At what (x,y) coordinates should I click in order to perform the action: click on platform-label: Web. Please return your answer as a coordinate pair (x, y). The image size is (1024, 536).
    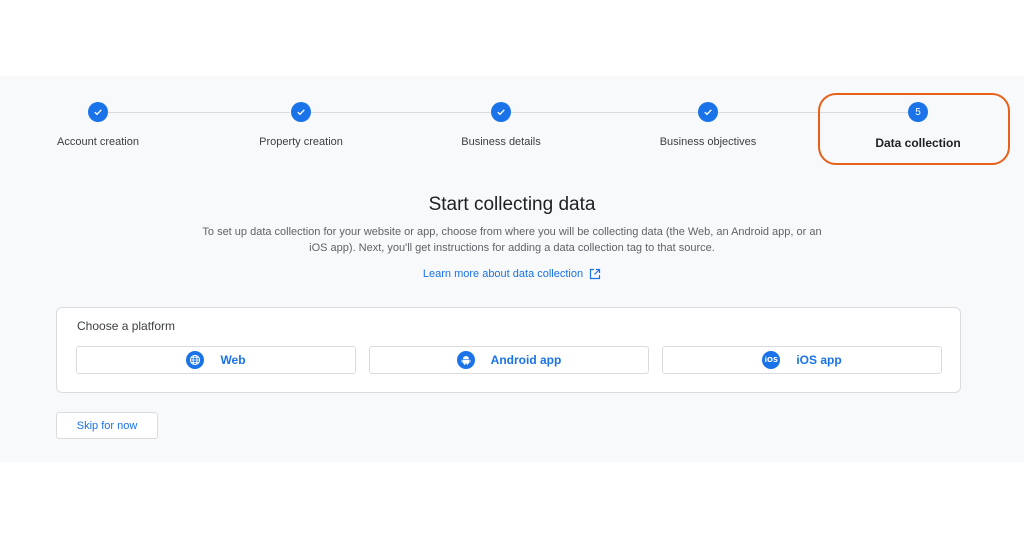
    Looking at the image, I should click on (233, 360).